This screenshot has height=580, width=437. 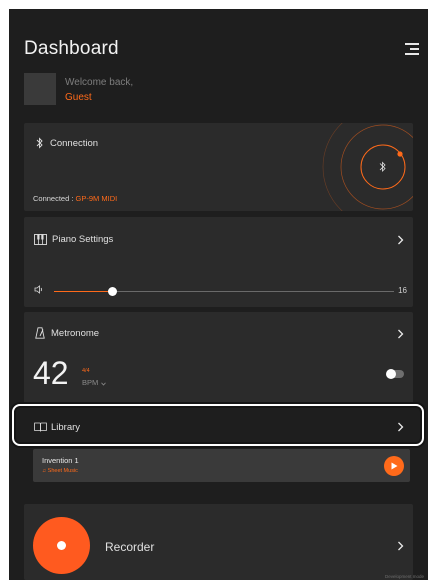 What do you see at coordinates (218, 262) in the screenshot?
I see `piano-settings-card: Piano Settings 16` at bounding box center [218, 262].